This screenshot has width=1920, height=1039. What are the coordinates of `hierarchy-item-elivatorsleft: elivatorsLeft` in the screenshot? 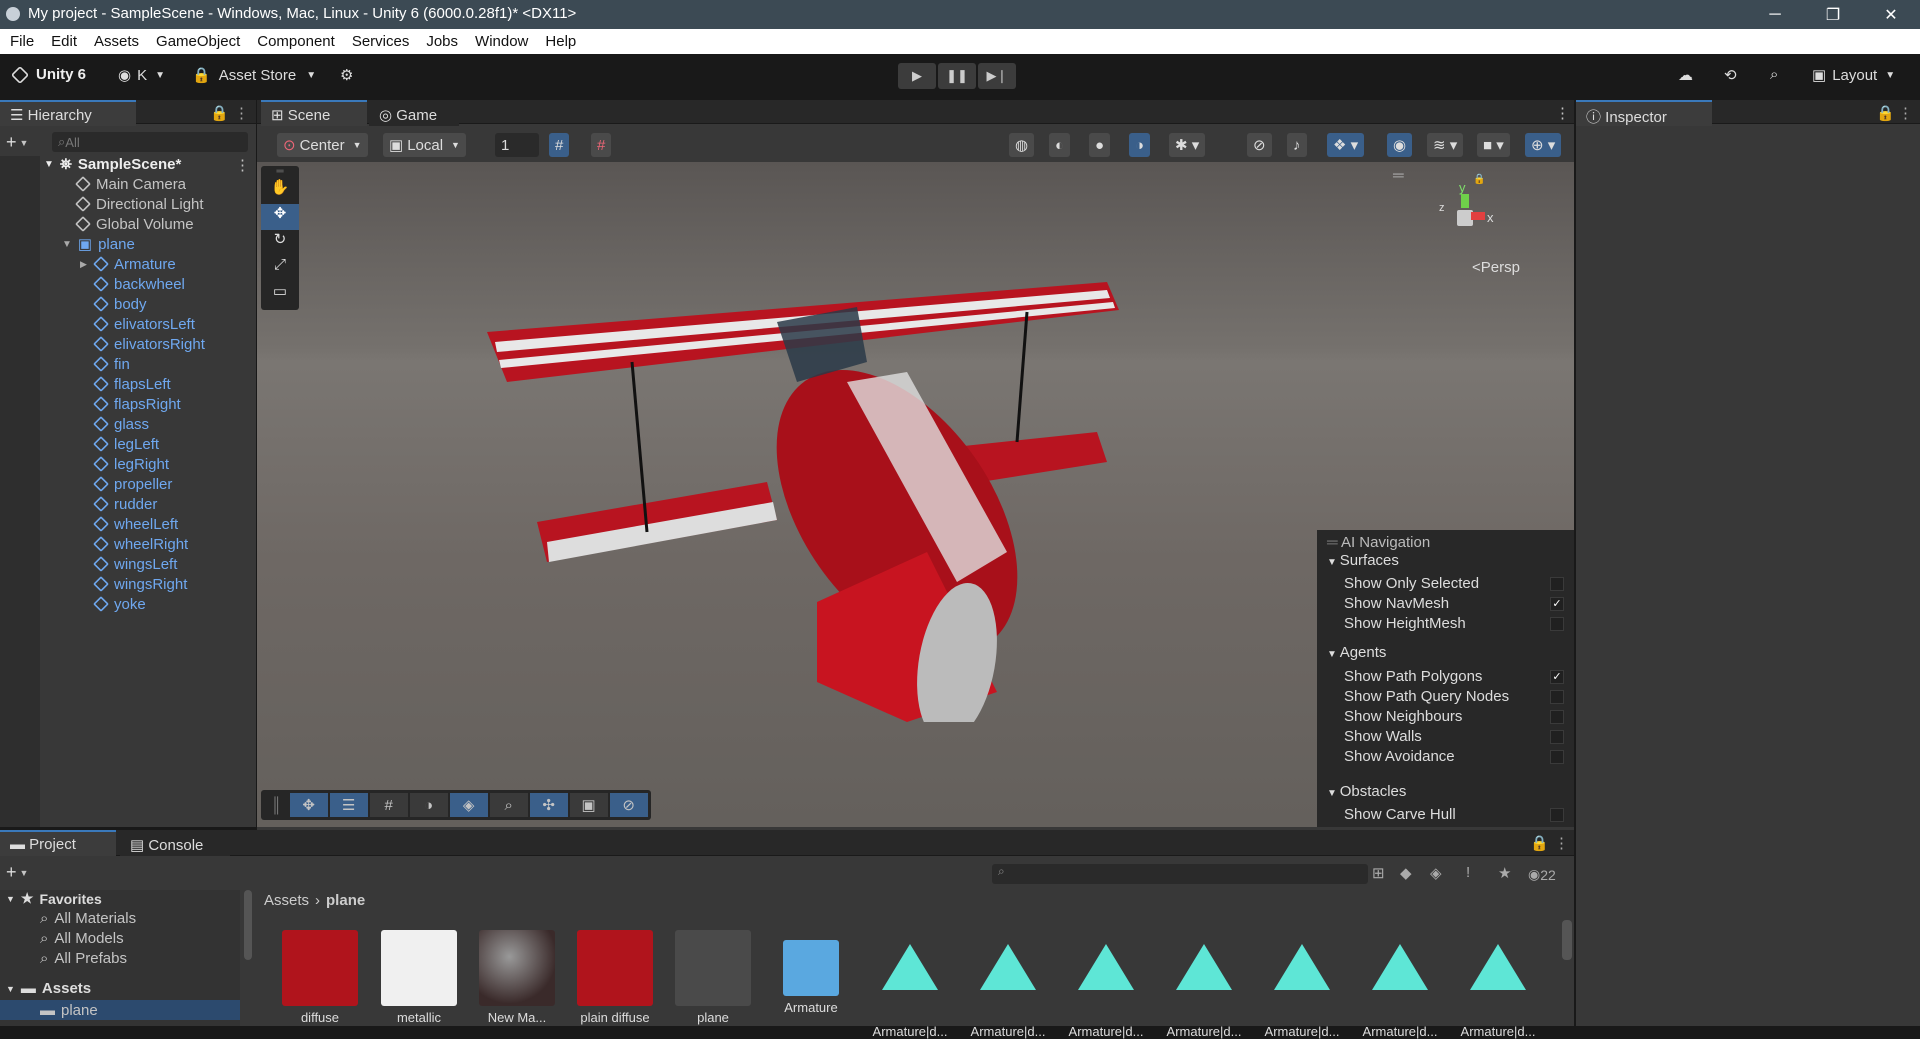 It's located at (144, 324).